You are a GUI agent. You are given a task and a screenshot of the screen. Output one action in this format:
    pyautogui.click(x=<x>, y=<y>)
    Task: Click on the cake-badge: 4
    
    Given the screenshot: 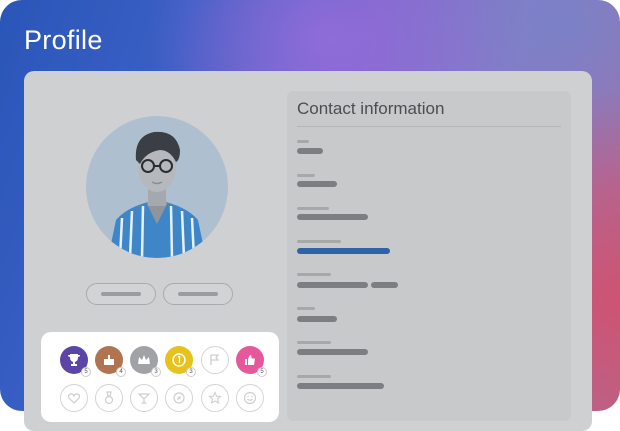 What is the action you would take?
    pyautogui.click(x=110, y=361)
    